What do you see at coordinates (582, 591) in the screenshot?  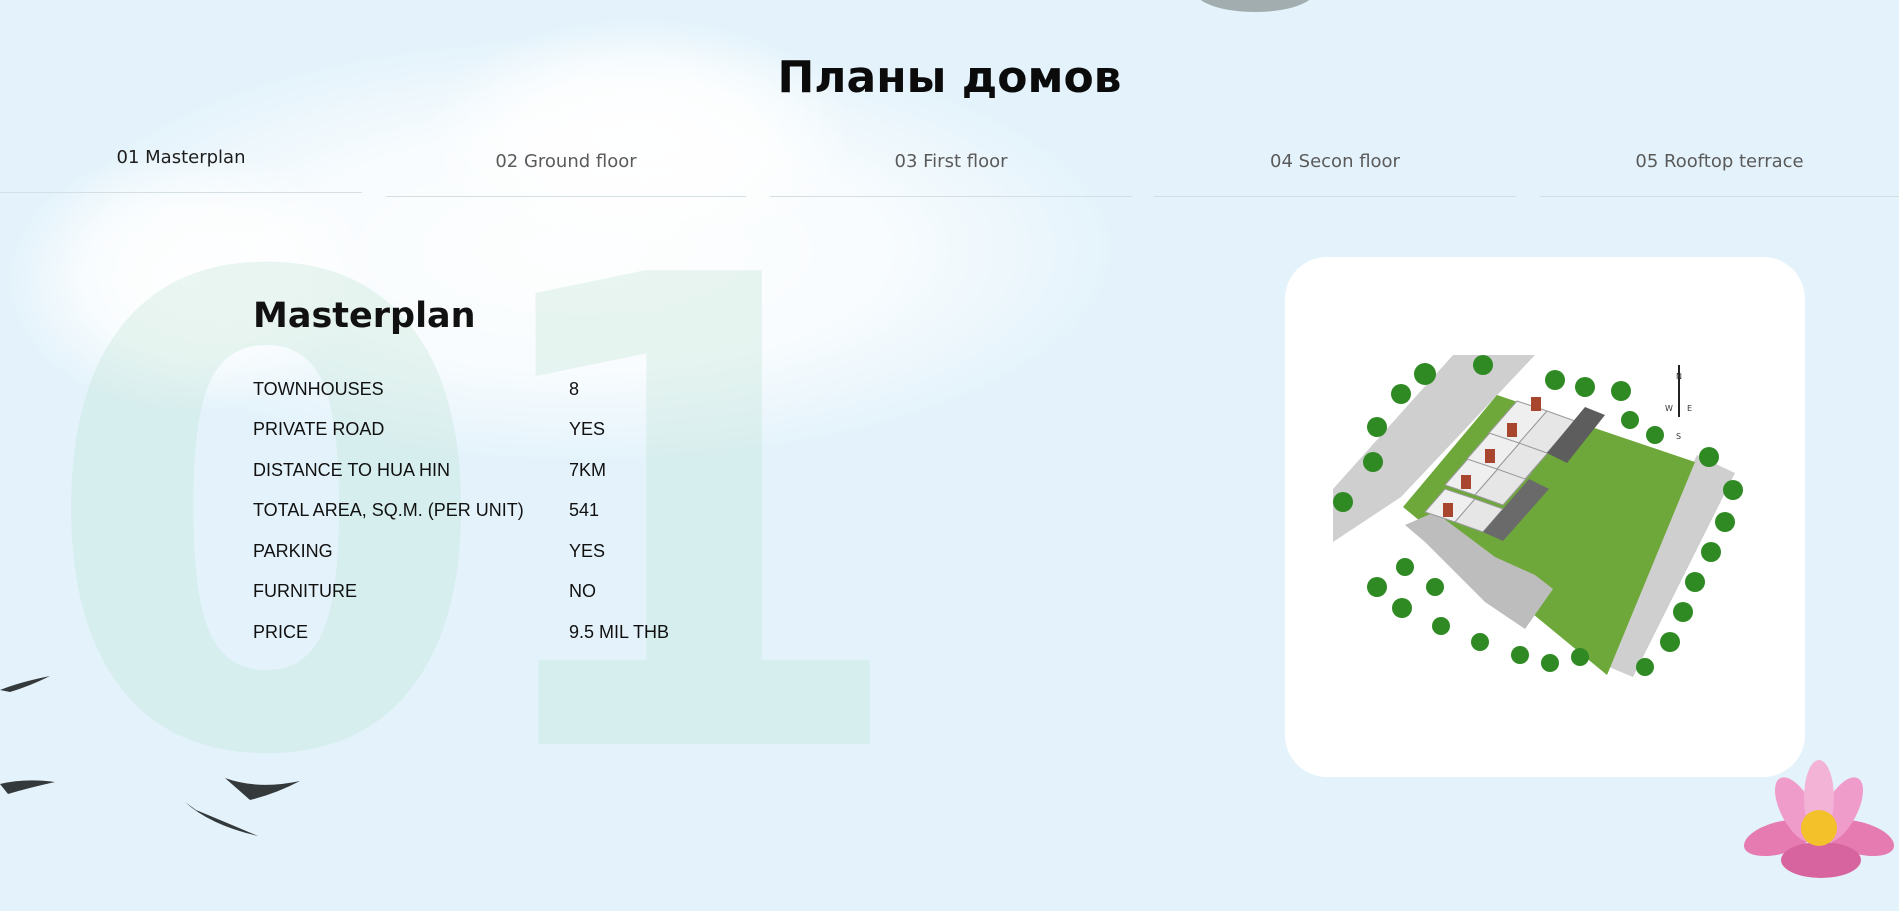 I see `spec-value: NO` at bounding box center [582, 591].